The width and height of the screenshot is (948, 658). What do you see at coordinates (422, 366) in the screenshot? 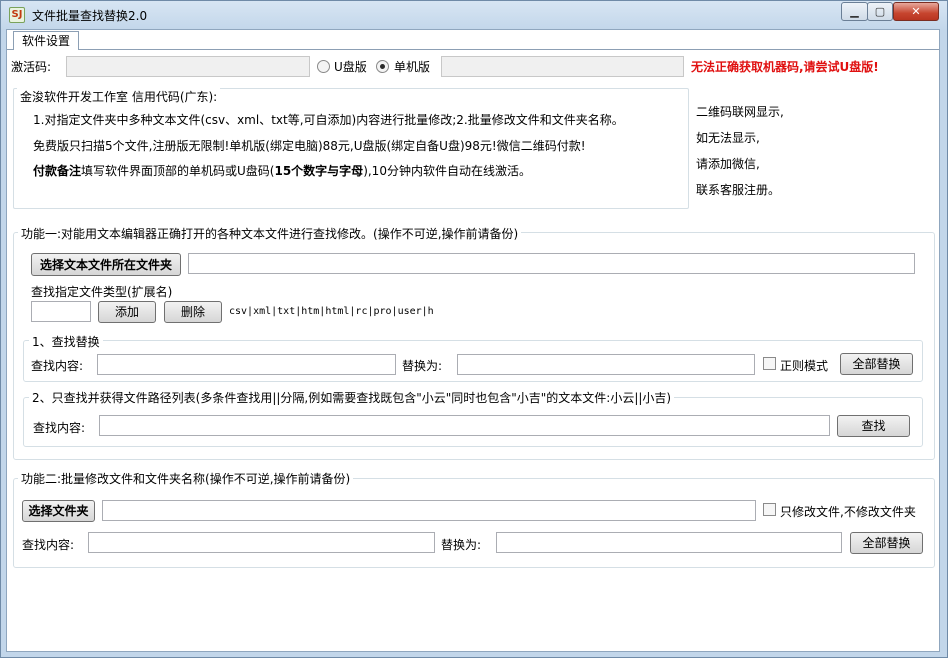
I see `replace-with-label: 替换为:` at bounding box center [422, 366].